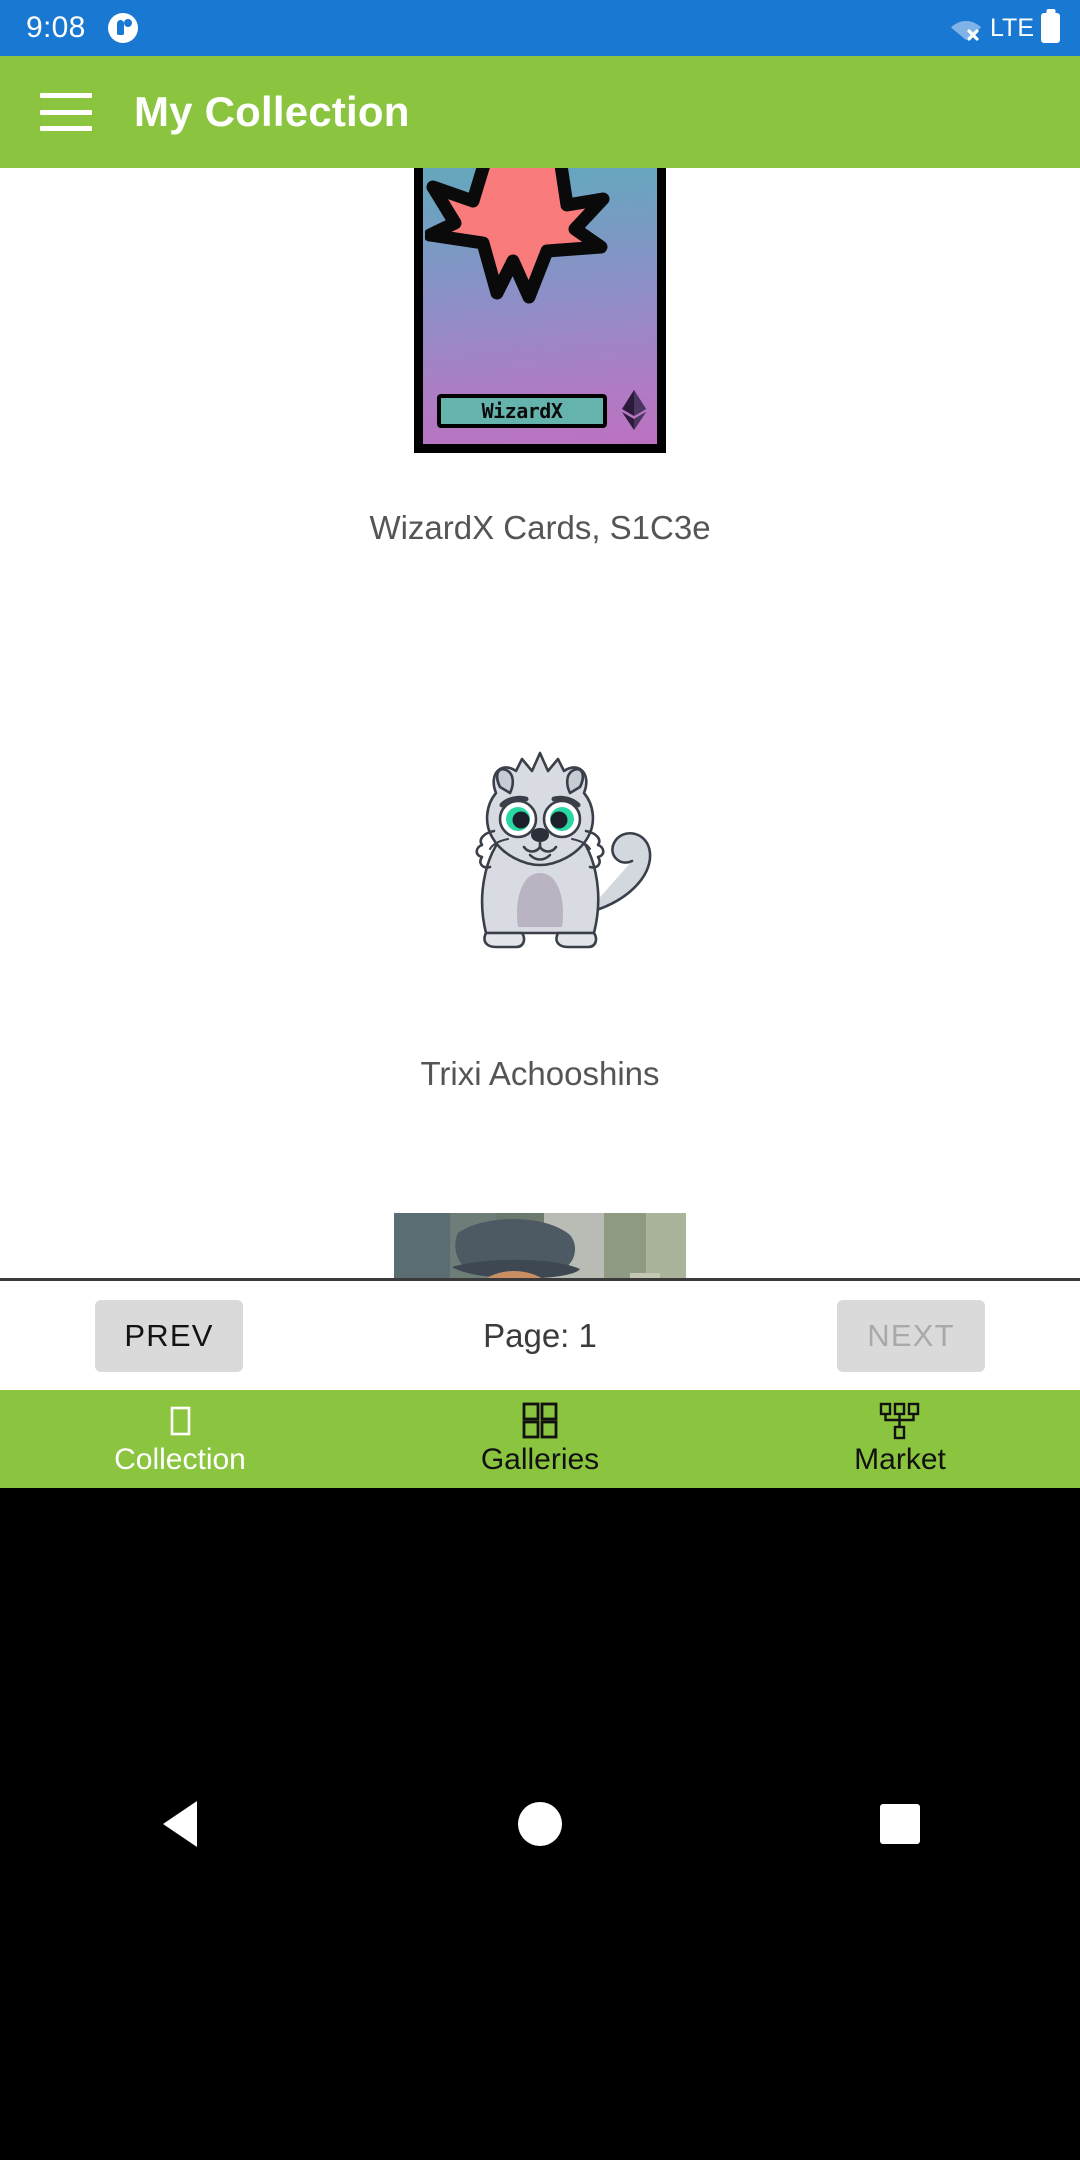 This screenshot has width=1080, height=2160. I want to click on cryptokitty-artwork, so click(540, 852).